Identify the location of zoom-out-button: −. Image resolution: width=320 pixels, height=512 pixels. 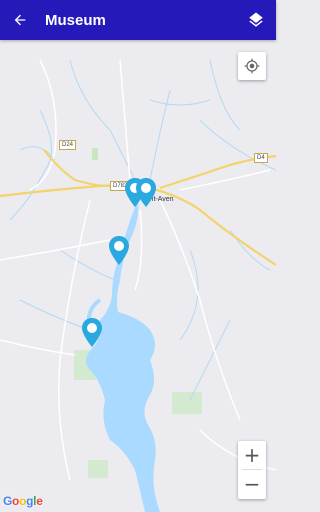
(252, 484).